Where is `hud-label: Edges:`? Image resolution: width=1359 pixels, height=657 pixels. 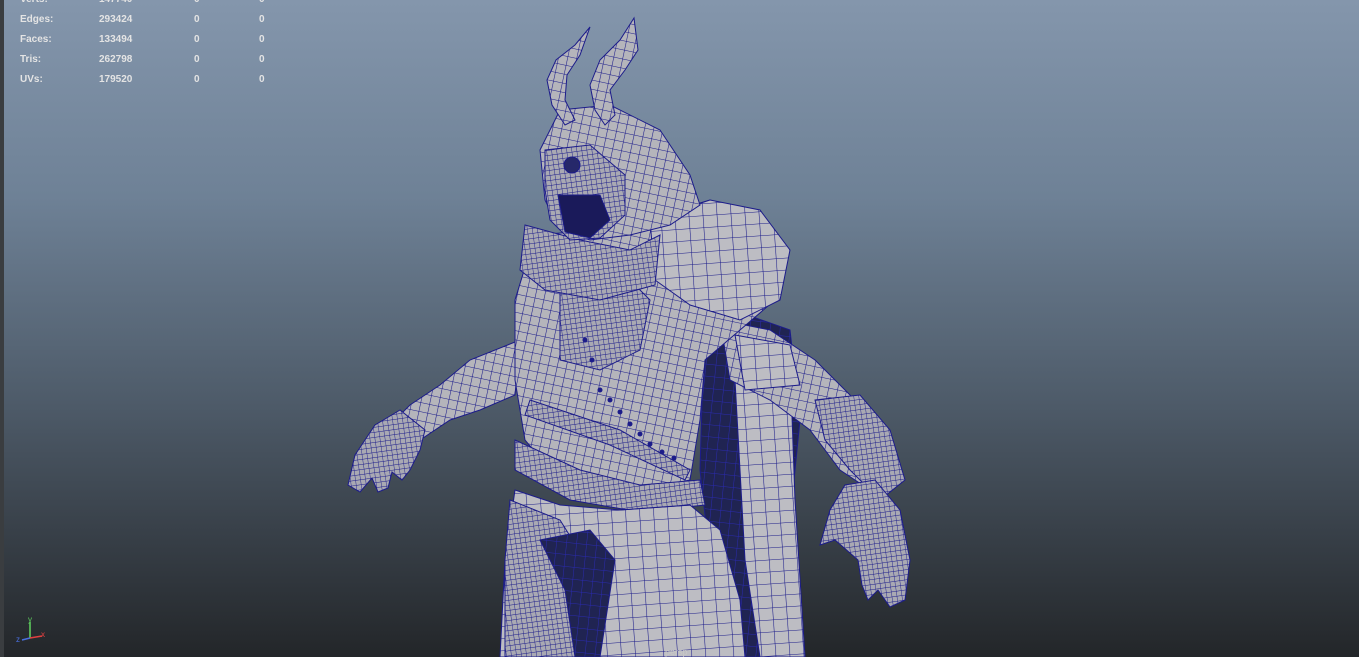 hud-label: Edges: is located at coordinates (37, 19).